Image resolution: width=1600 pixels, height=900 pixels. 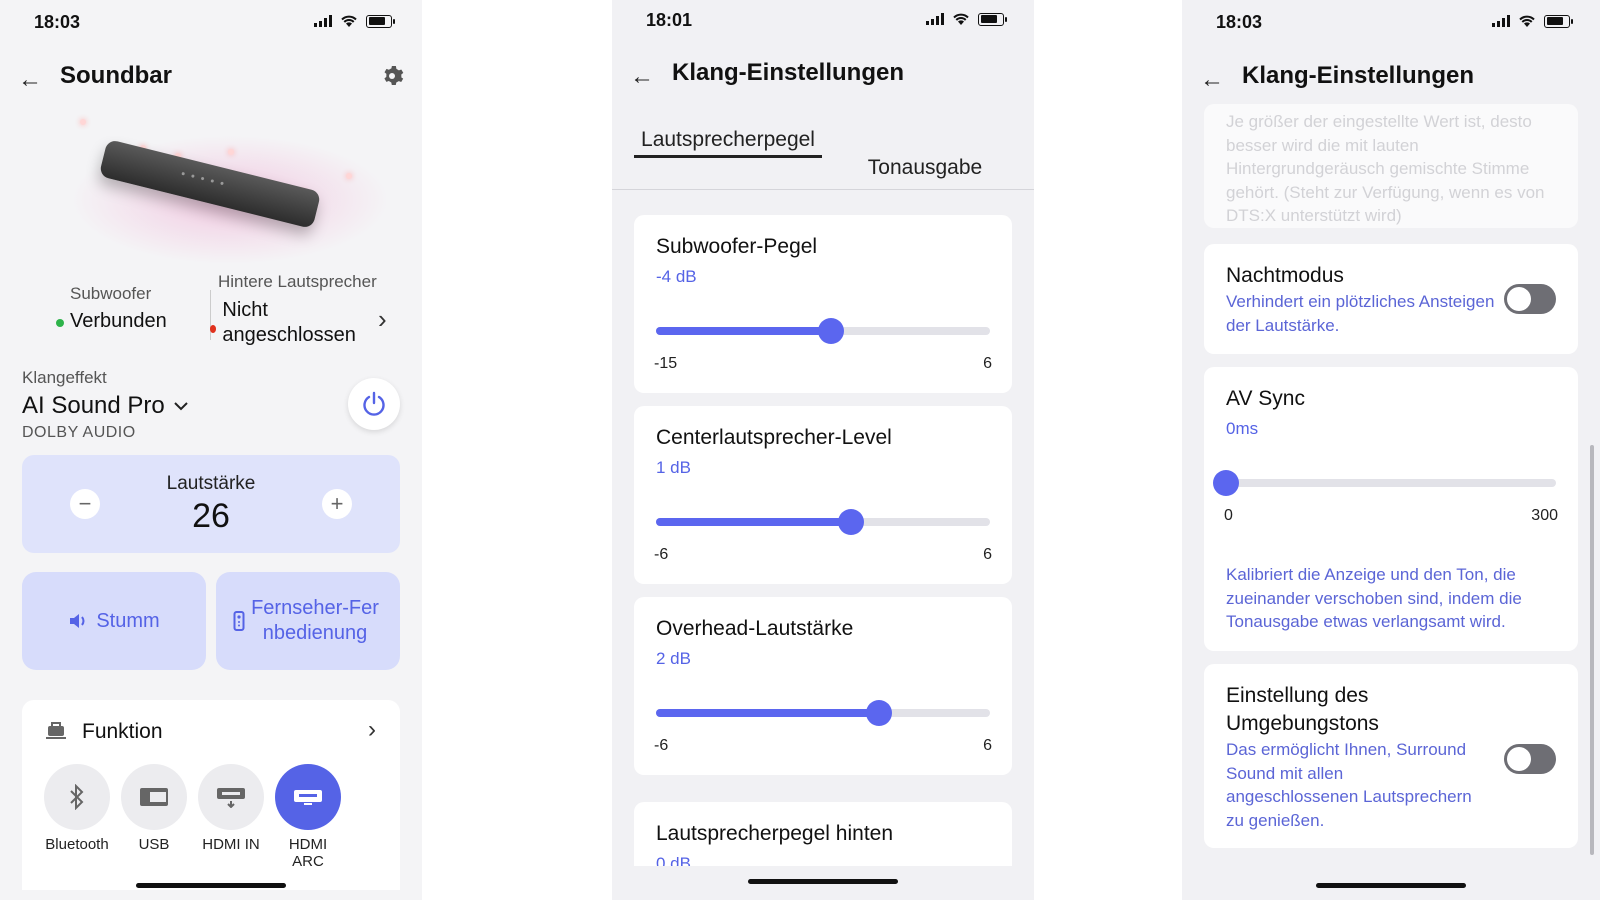 What do you see at coordinates (308, 797) in the screenshot?
I see `hdmi-arc-icon` at bounding box center [308, 797].